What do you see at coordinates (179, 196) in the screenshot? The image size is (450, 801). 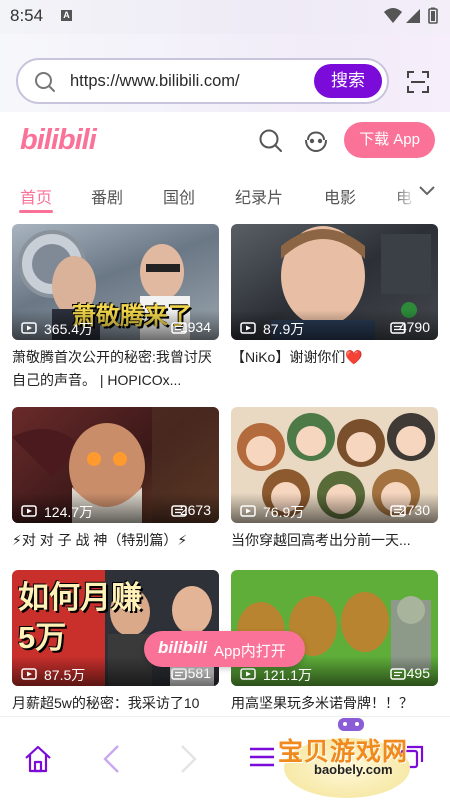 I see `tab-guochuang: 国创` at bounding box center [179, 196].